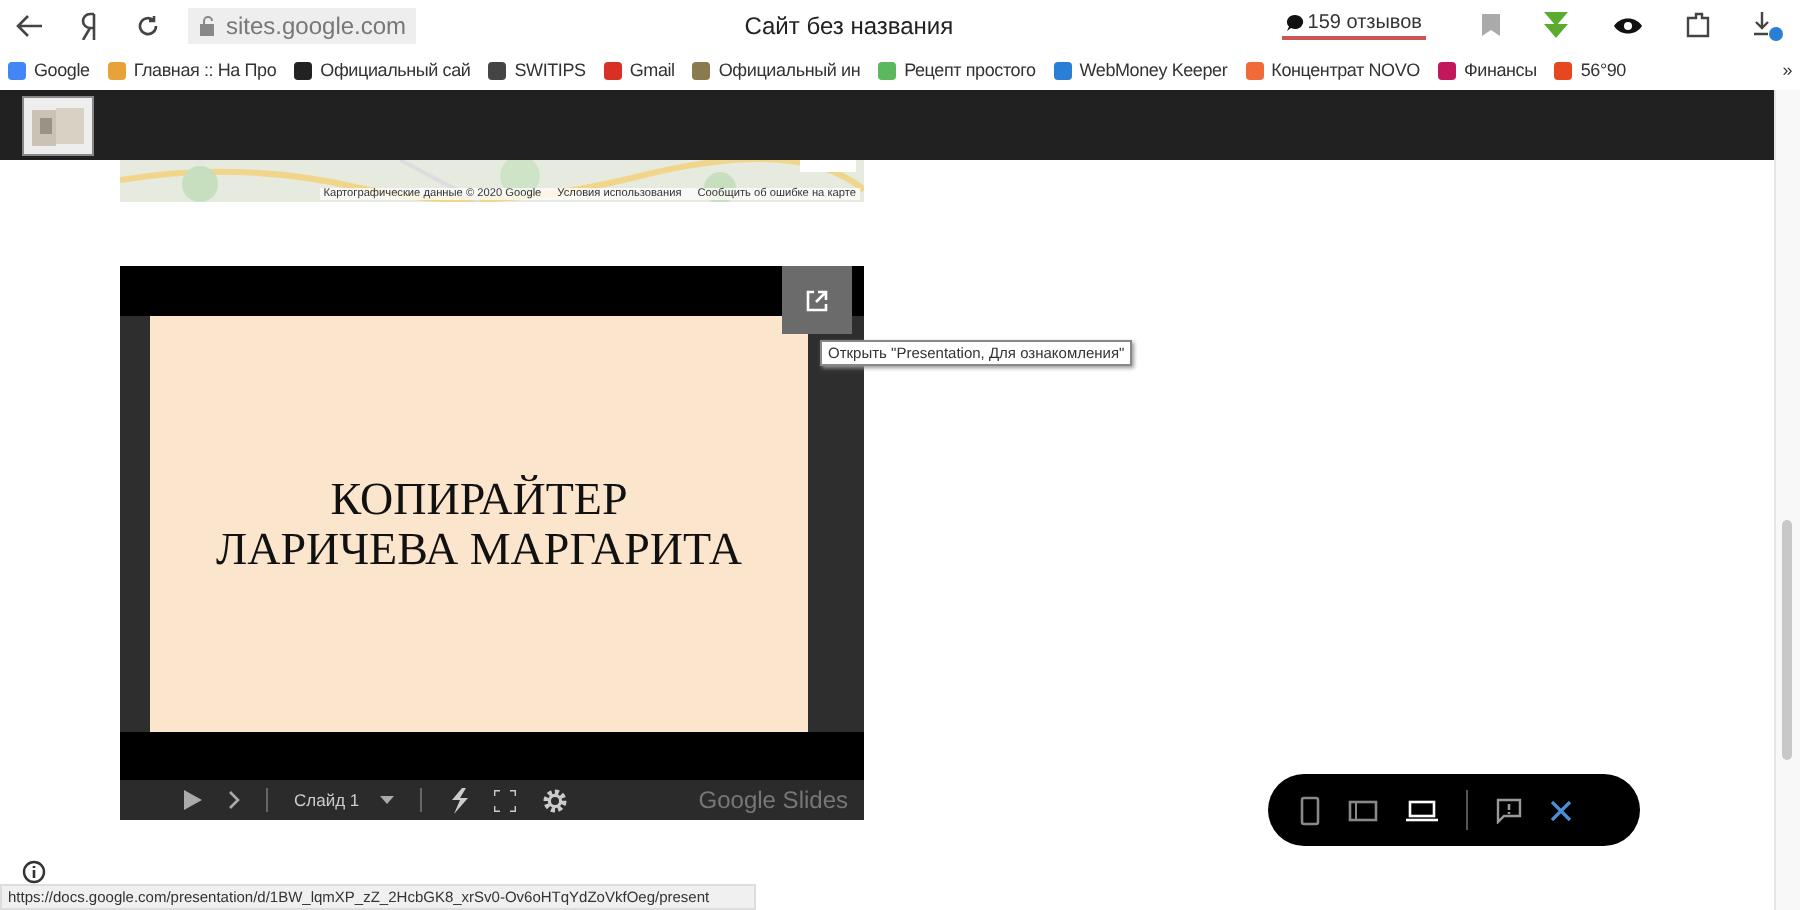 The height and width of the screenshot is (910, 1800). I want to click on lock-icon, so click(207, 25).